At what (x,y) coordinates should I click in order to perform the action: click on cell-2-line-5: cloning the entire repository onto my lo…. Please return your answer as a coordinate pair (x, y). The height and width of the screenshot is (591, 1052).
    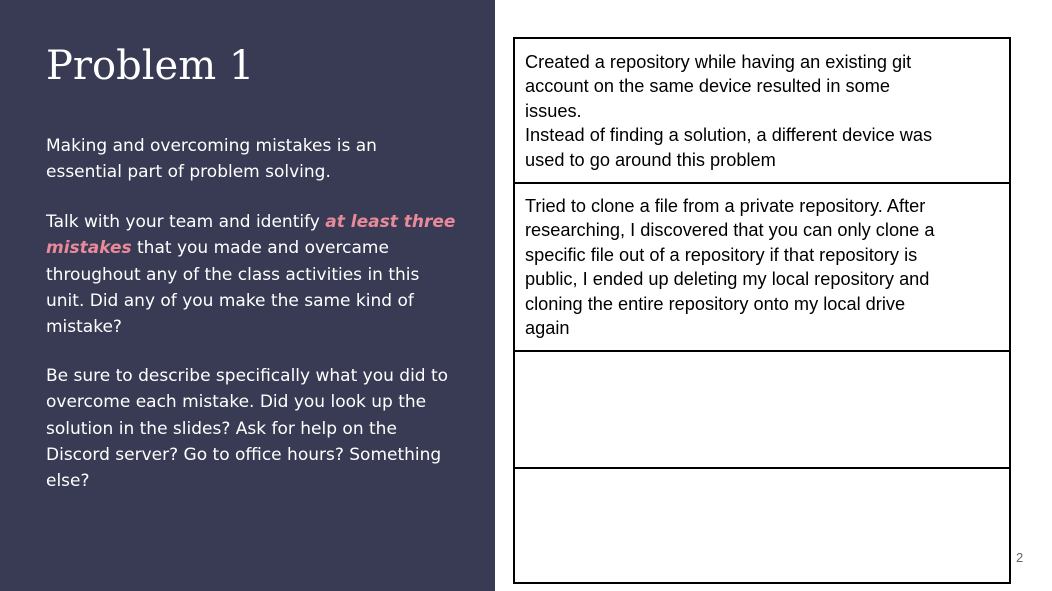
    Looking at the image, I should click on (715, 303).